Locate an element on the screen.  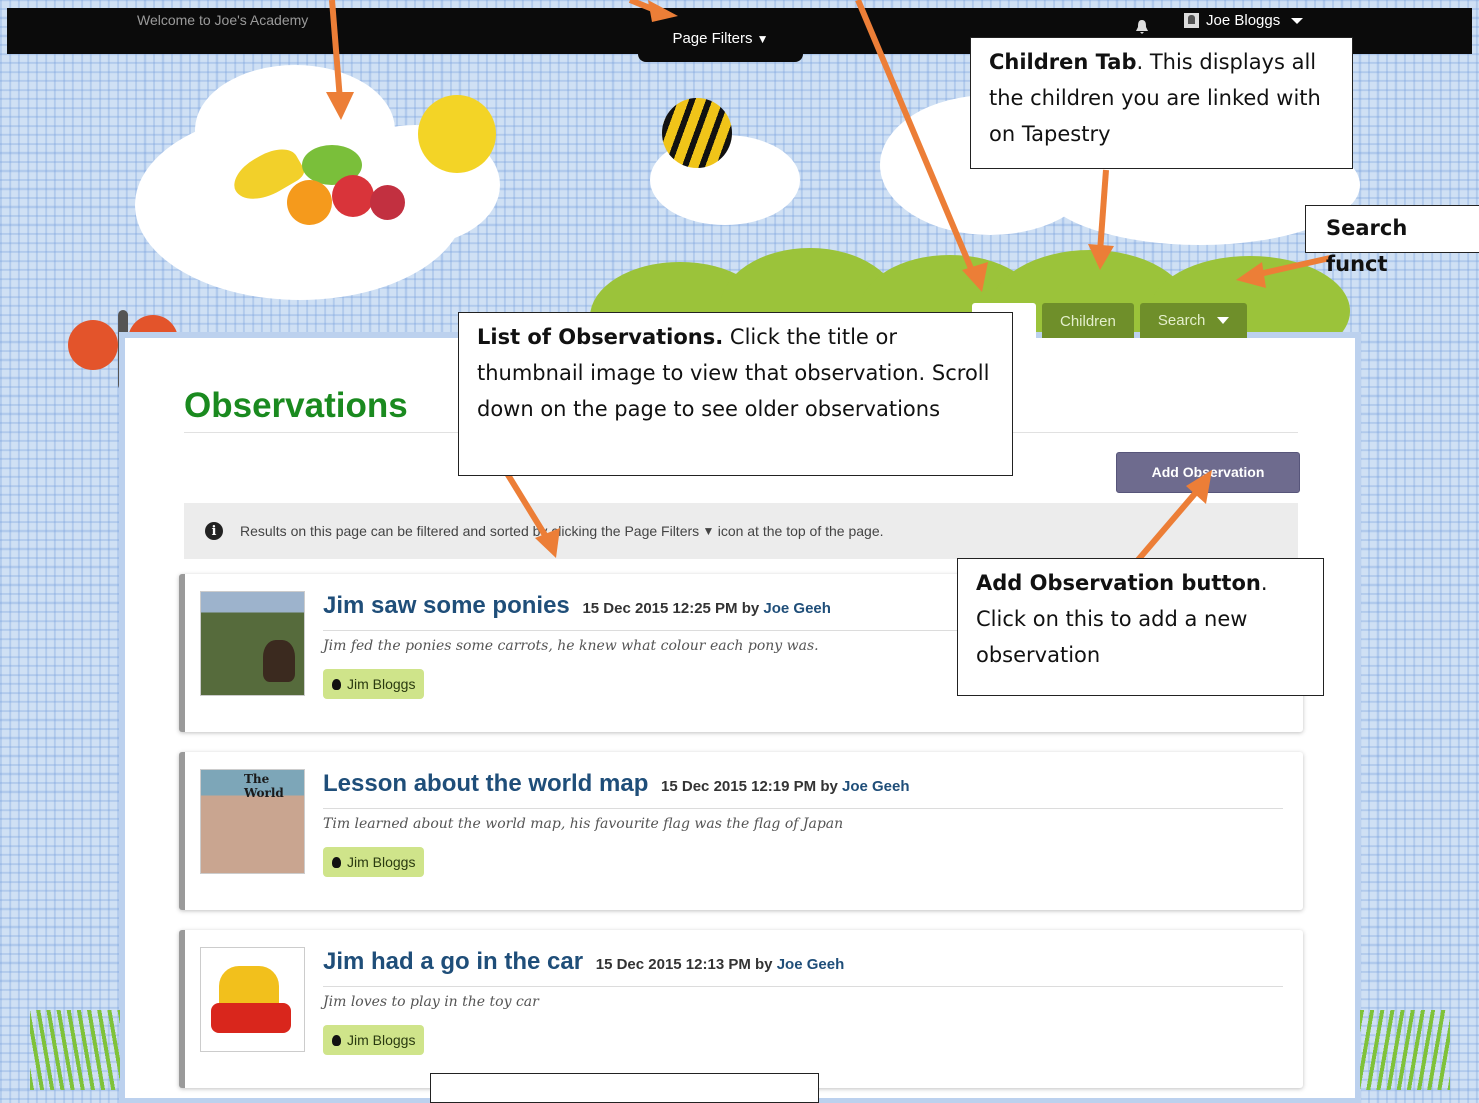
observation-date: 15 Dec 2015 12:19 PM is located at coordinates (739, 786).